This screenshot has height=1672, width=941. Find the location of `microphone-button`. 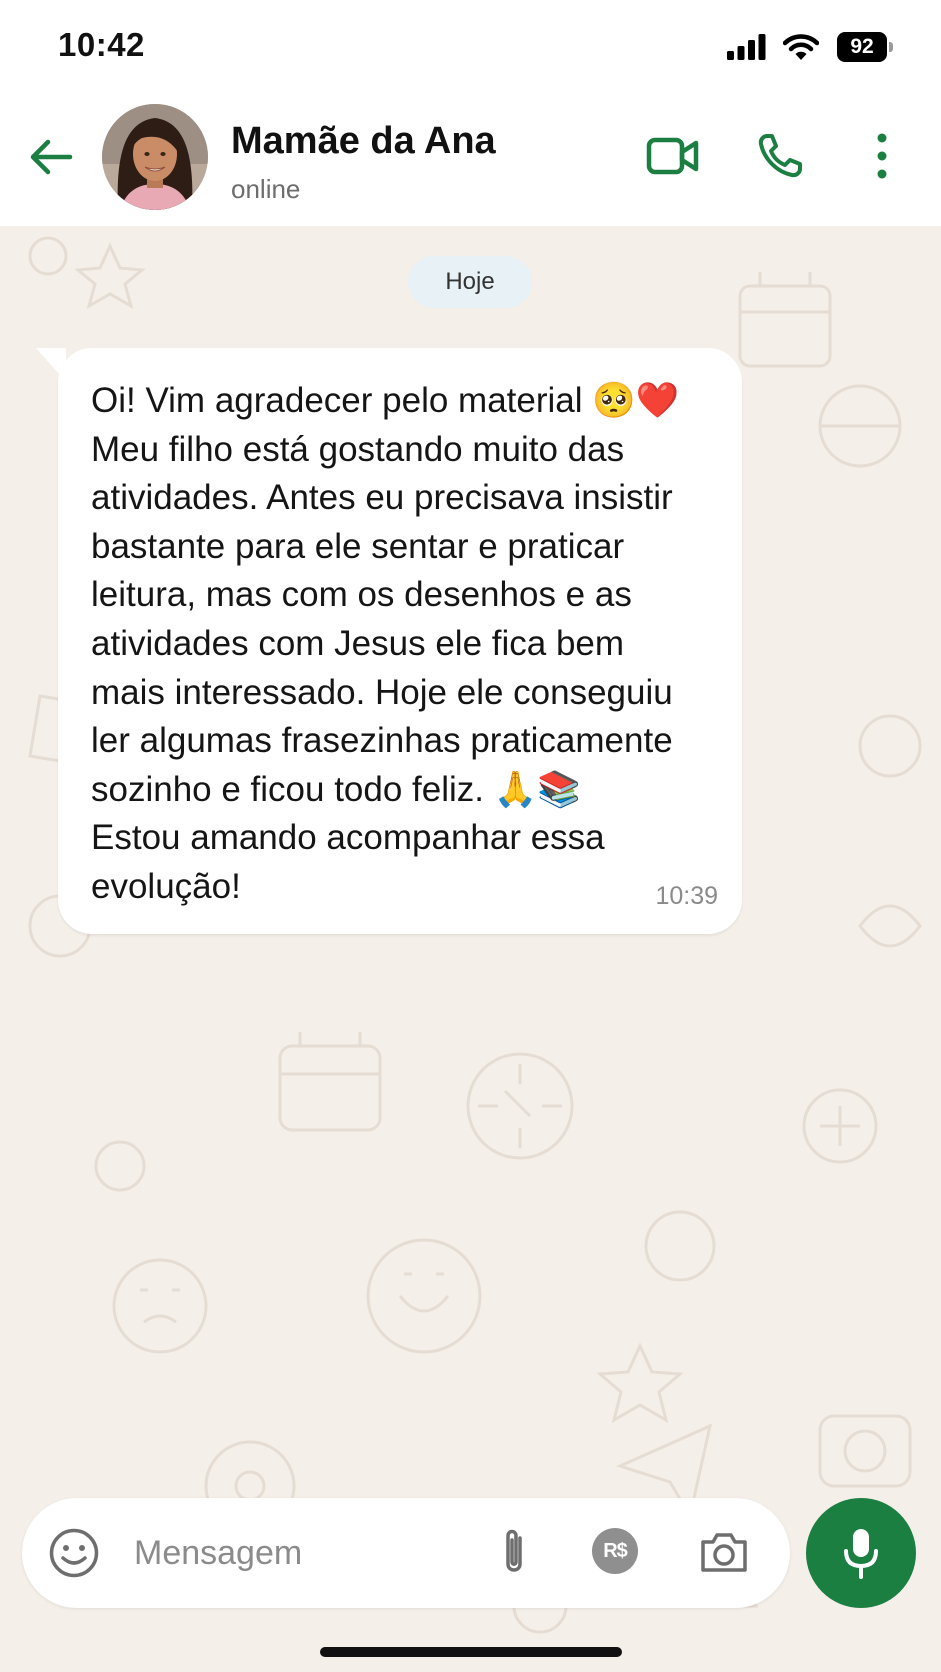

microphone-button is located at coordinates (861, 1553).